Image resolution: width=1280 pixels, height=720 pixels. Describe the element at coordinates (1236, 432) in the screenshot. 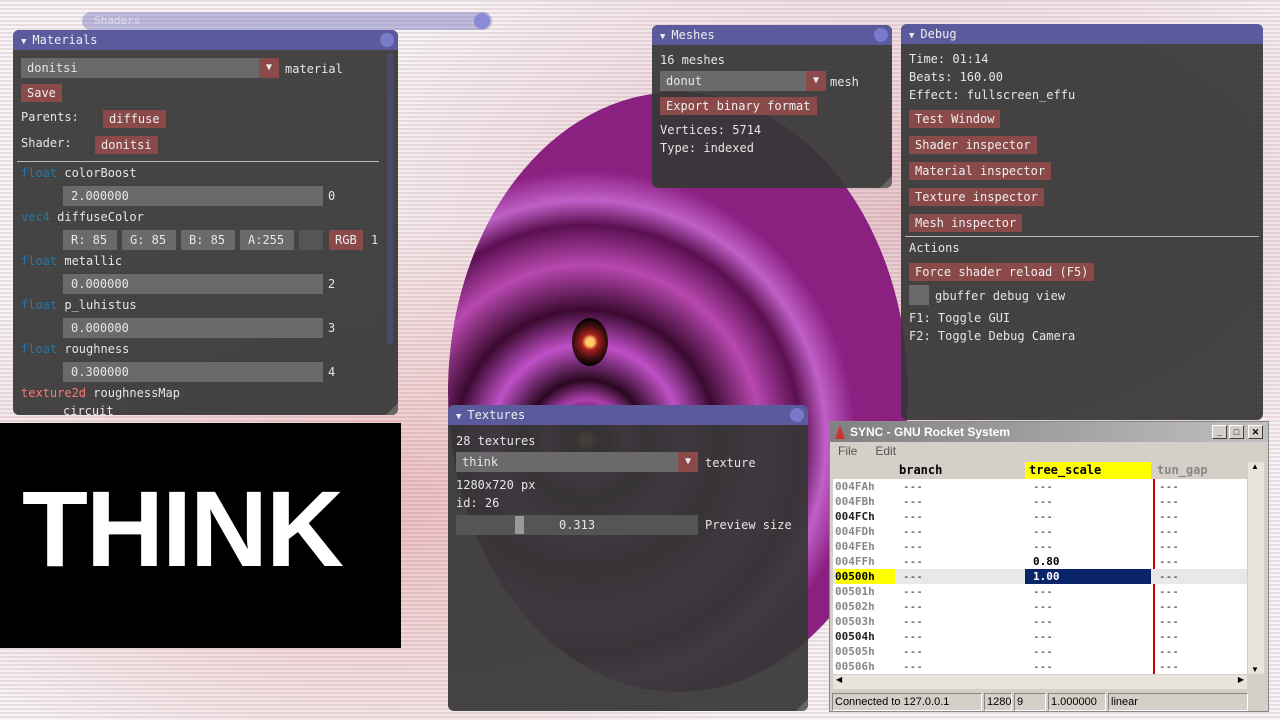

I see `maximize-button: □` at that location.